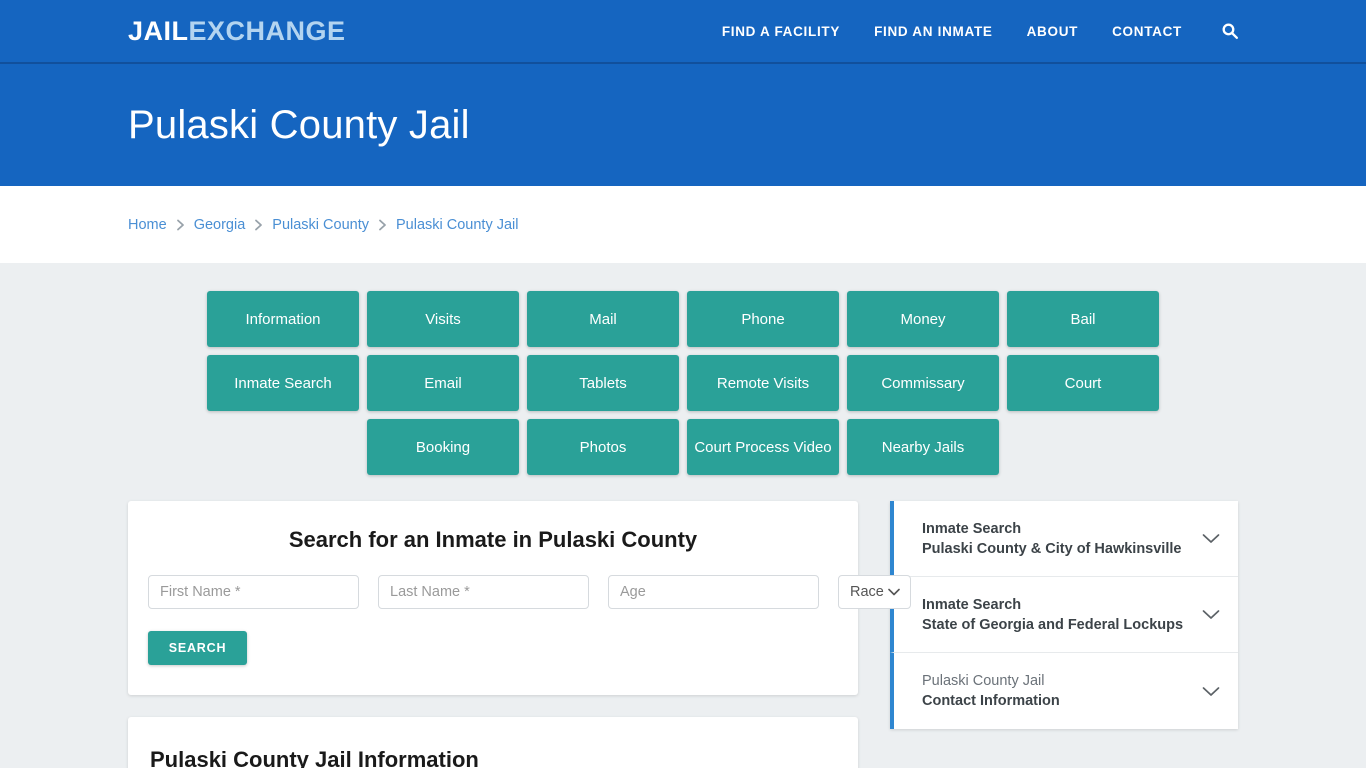 The image size is (1366, 768). Describe the element at coordinates (1083, 383) in the screenshot. I see `tile-court: Court` at that location.